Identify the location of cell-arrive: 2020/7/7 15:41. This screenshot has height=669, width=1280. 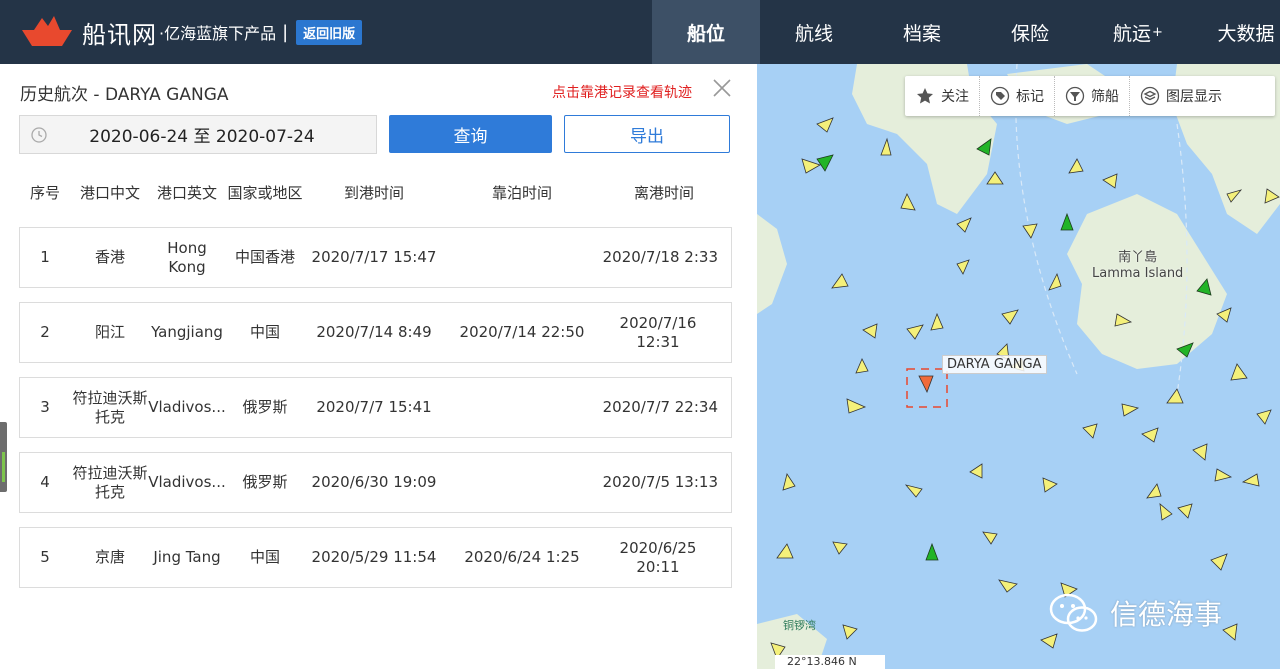
(374, 407).